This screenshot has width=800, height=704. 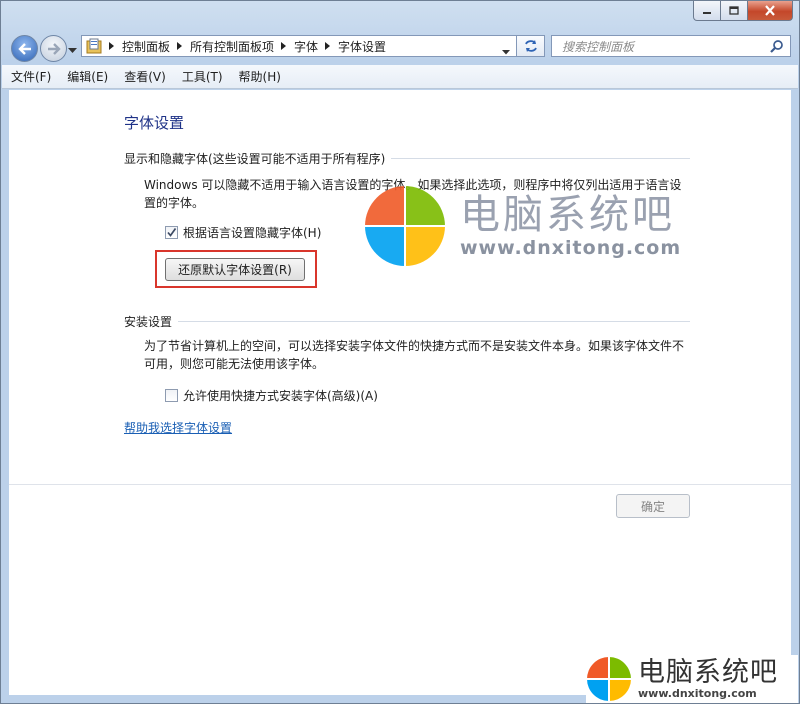 I want to click on page-title: 字体设置, so click(x=154, y=123).